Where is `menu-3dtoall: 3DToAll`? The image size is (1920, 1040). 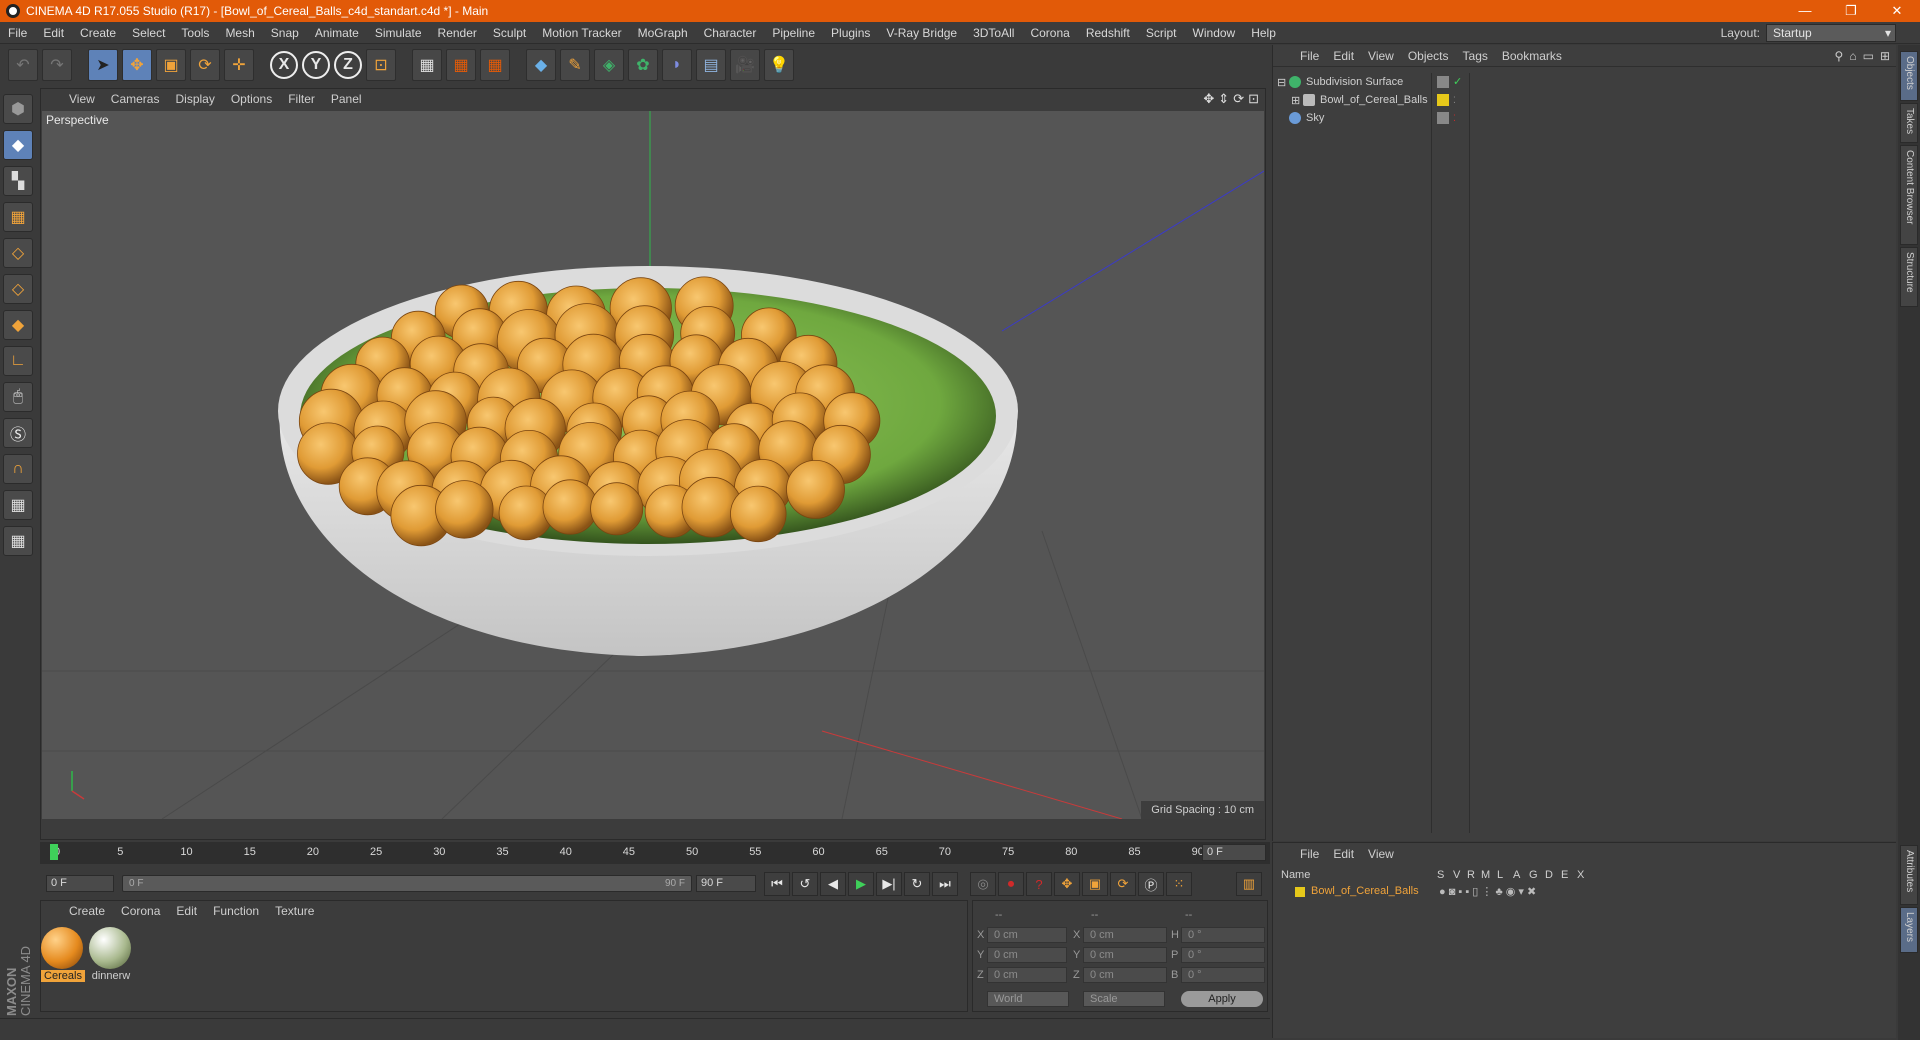 menu-3dtoall: 3DToAll is located at coordinates (993, 33).